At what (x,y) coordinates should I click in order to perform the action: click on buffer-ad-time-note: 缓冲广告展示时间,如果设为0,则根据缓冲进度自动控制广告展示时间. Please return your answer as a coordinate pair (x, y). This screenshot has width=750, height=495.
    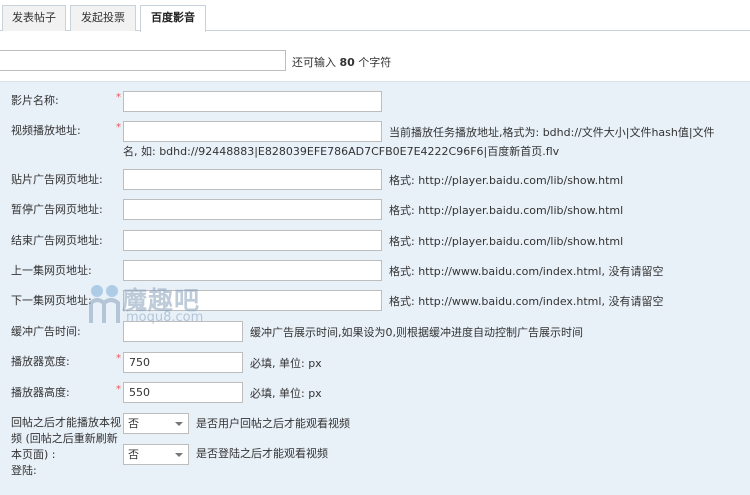
    Looking at the image, I should click on (416, 332).